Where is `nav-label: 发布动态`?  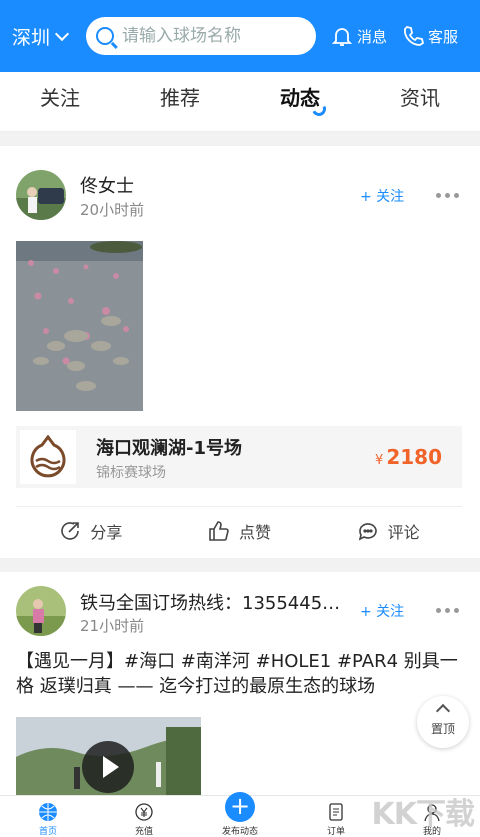
nav-label: 发布动态 is located at coordinates (239, 832).